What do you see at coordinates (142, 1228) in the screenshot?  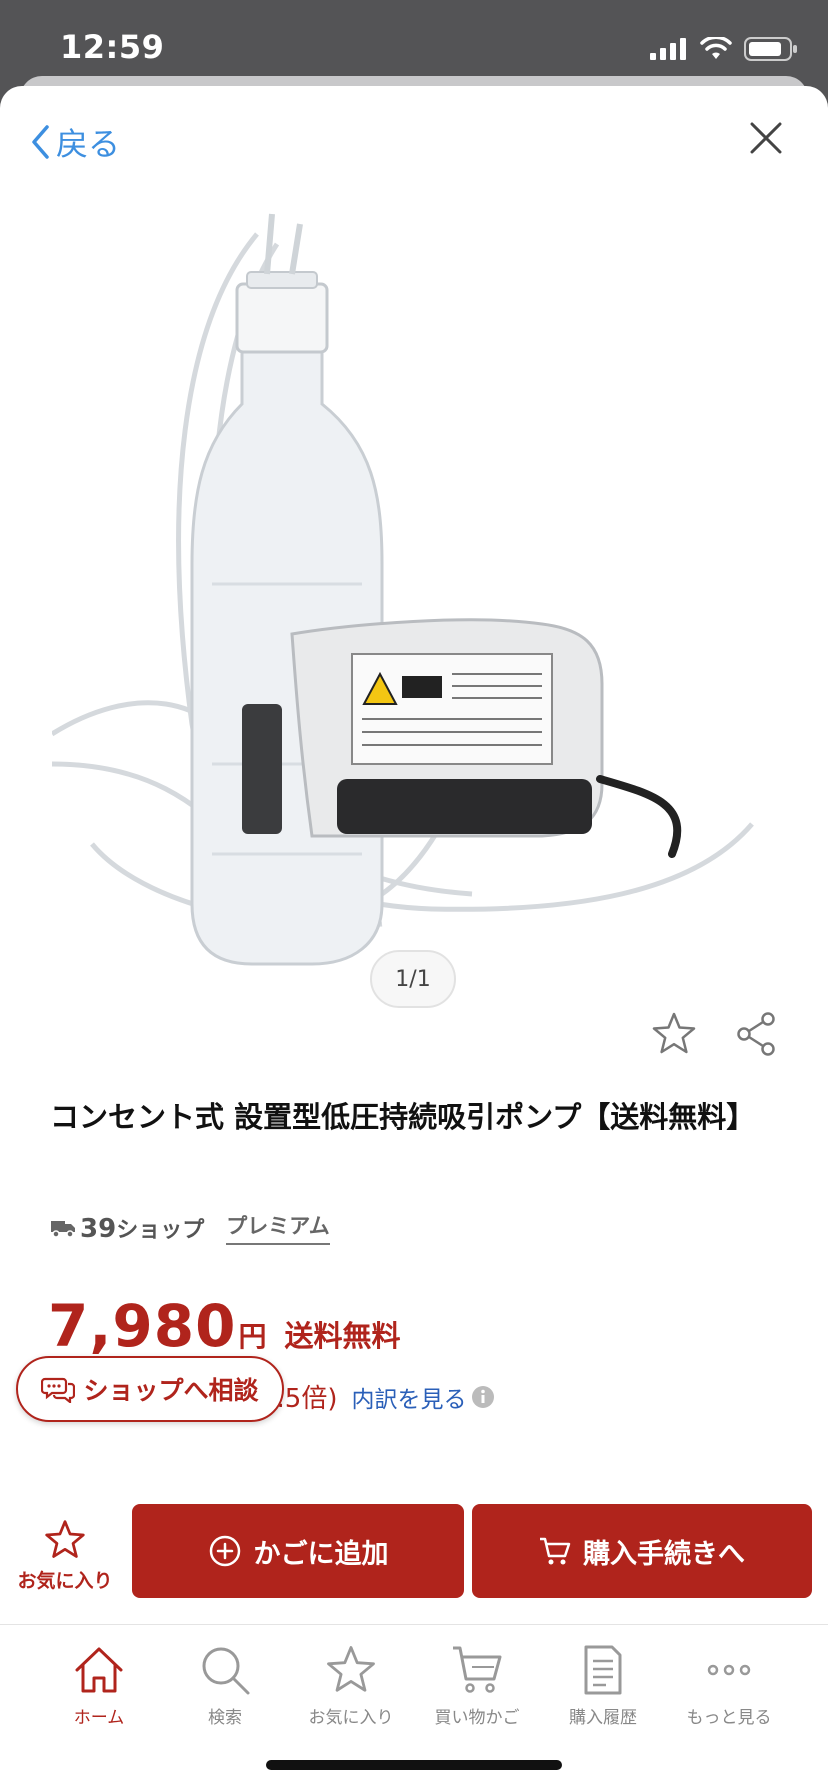 I see `shop-39-label: 39ショップ` at bounding box center [142, 1228].